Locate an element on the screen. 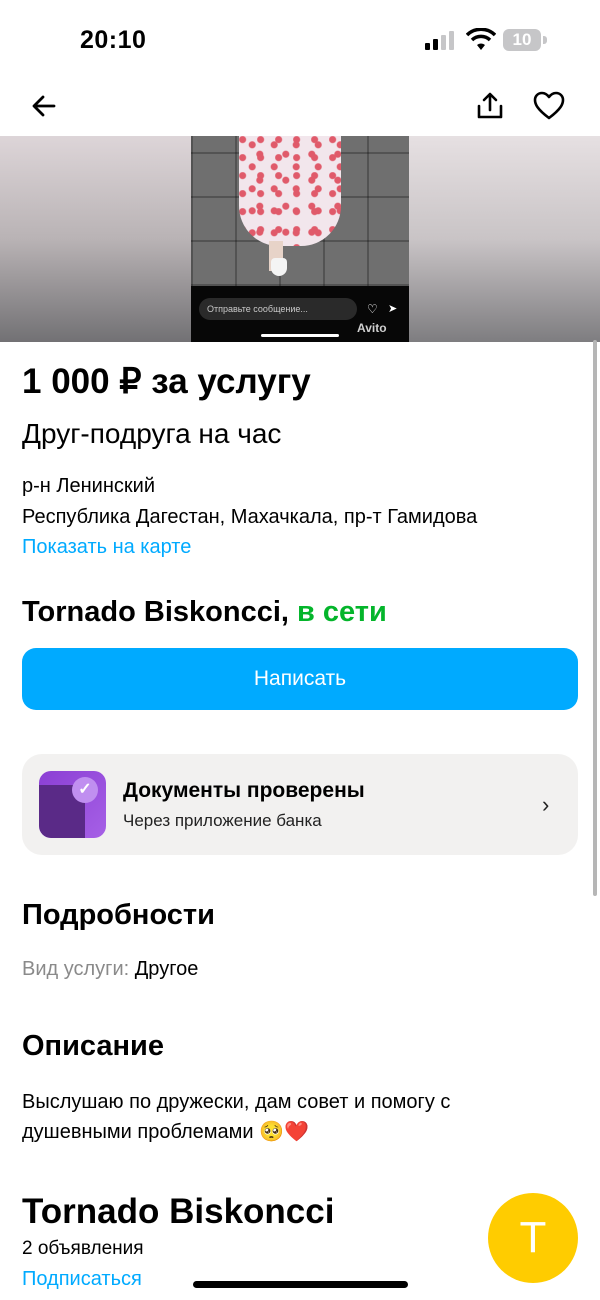 The image size is (600, 1300). photo-blur-right is located at coordinates (504, 239).